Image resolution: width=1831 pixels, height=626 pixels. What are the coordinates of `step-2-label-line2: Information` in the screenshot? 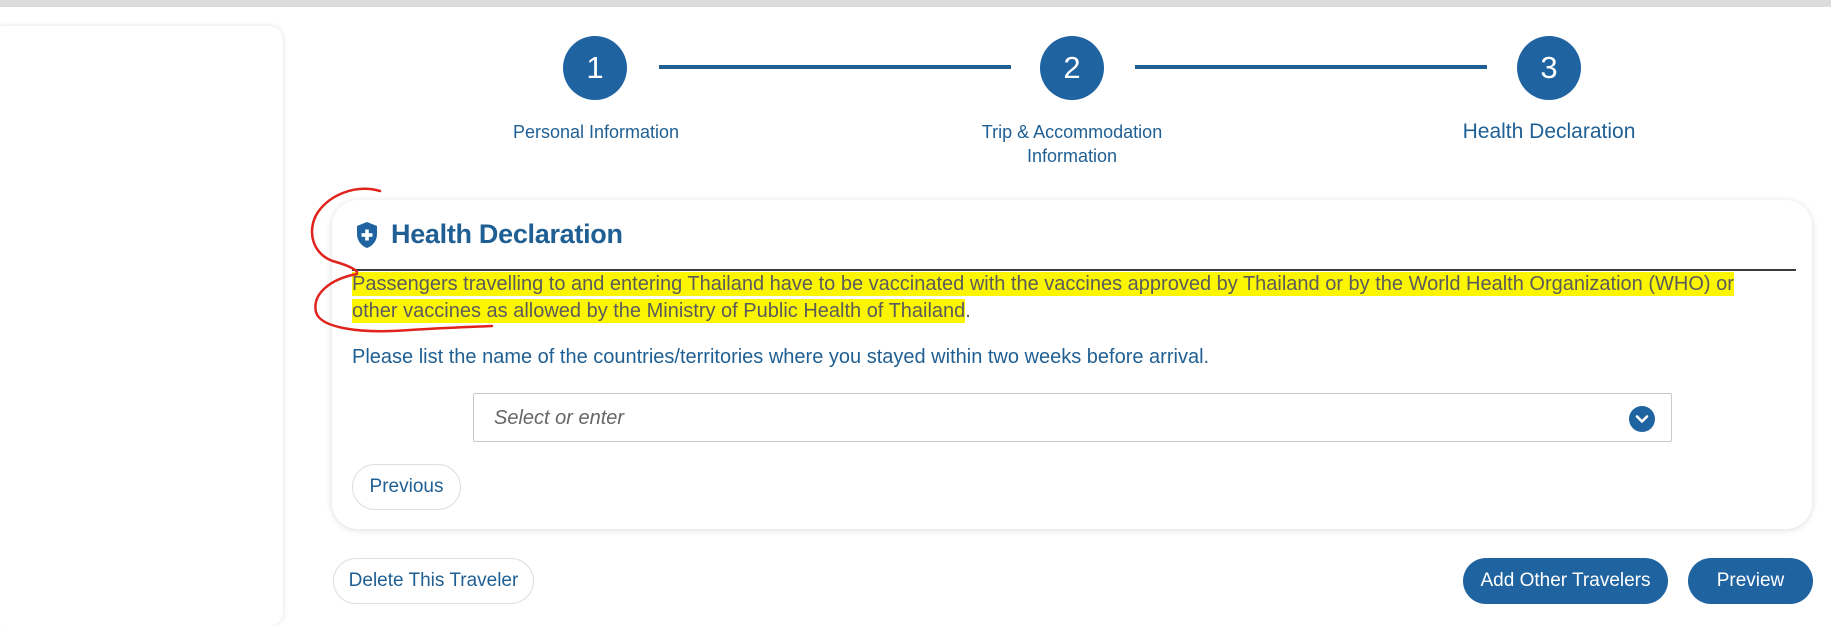 It's located at (1072, 156).